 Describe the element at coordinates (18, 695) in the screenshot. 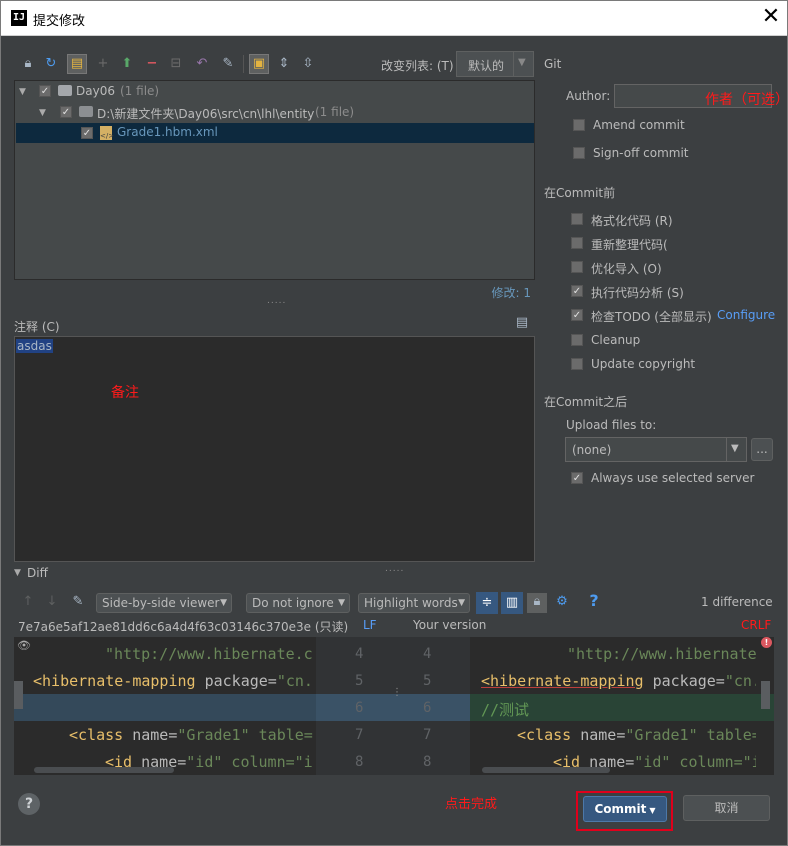

I see `left-scroll-marker` at that location.